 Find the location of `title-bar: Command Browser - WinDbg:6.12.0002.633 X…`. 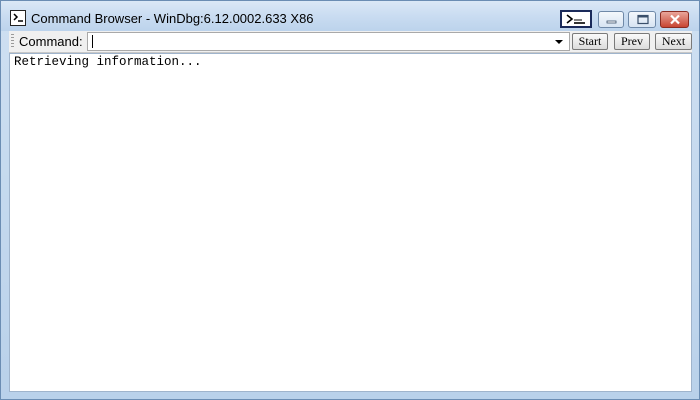

title-bar: Command Browser - WinDbg:6.12.0002.633 X… is located at coordinates (350, 16).